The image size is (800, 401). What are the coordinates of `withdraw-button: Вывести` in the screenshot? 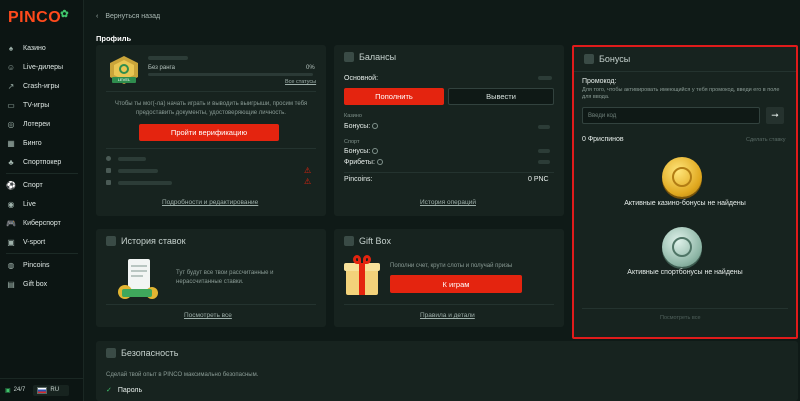 It's located at (501, 96).